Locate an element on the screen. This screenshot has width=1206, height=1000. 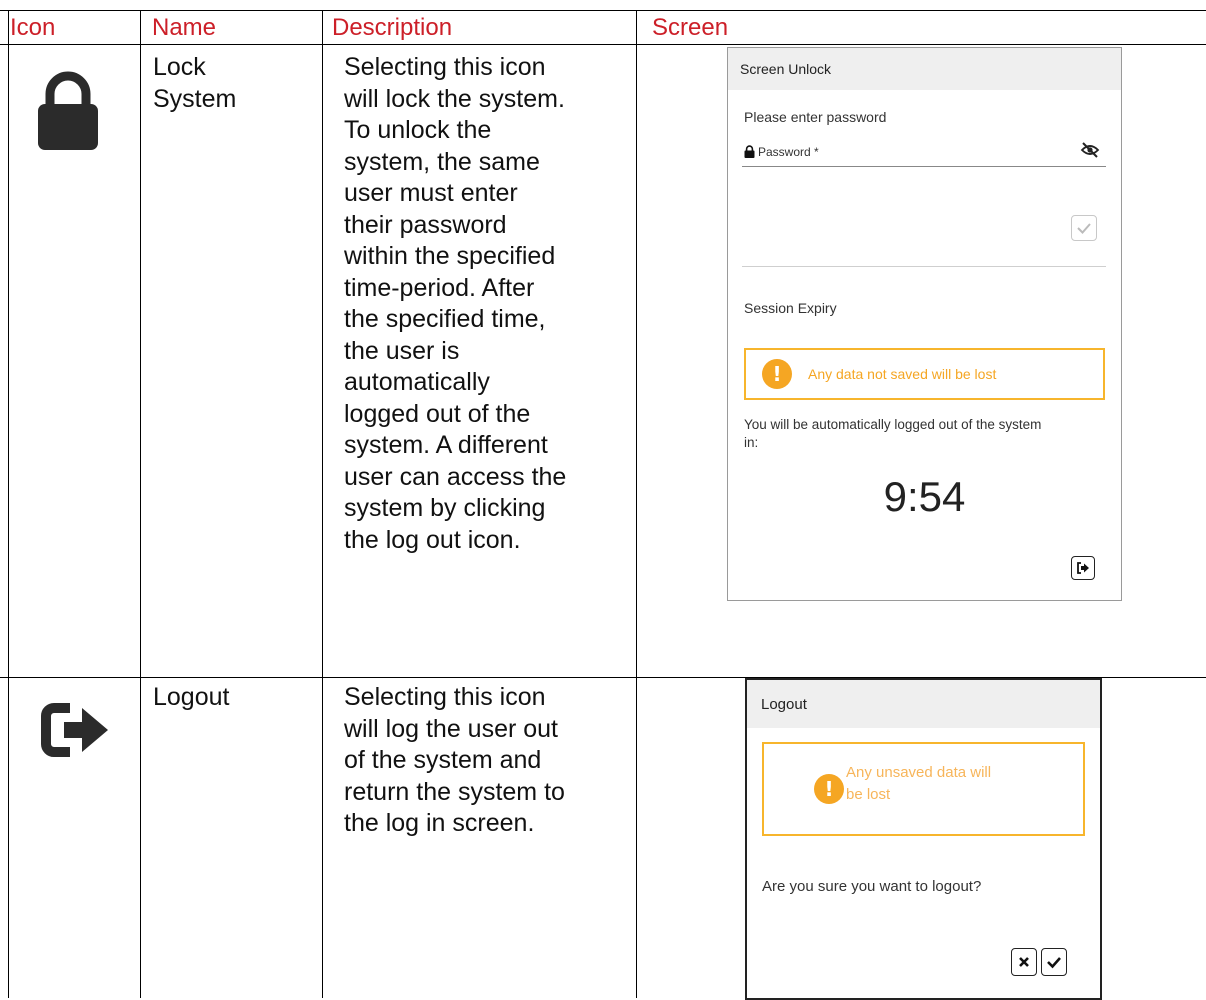
warning-text: Any unsaved data will be lost is located at coordinates (918, 784).